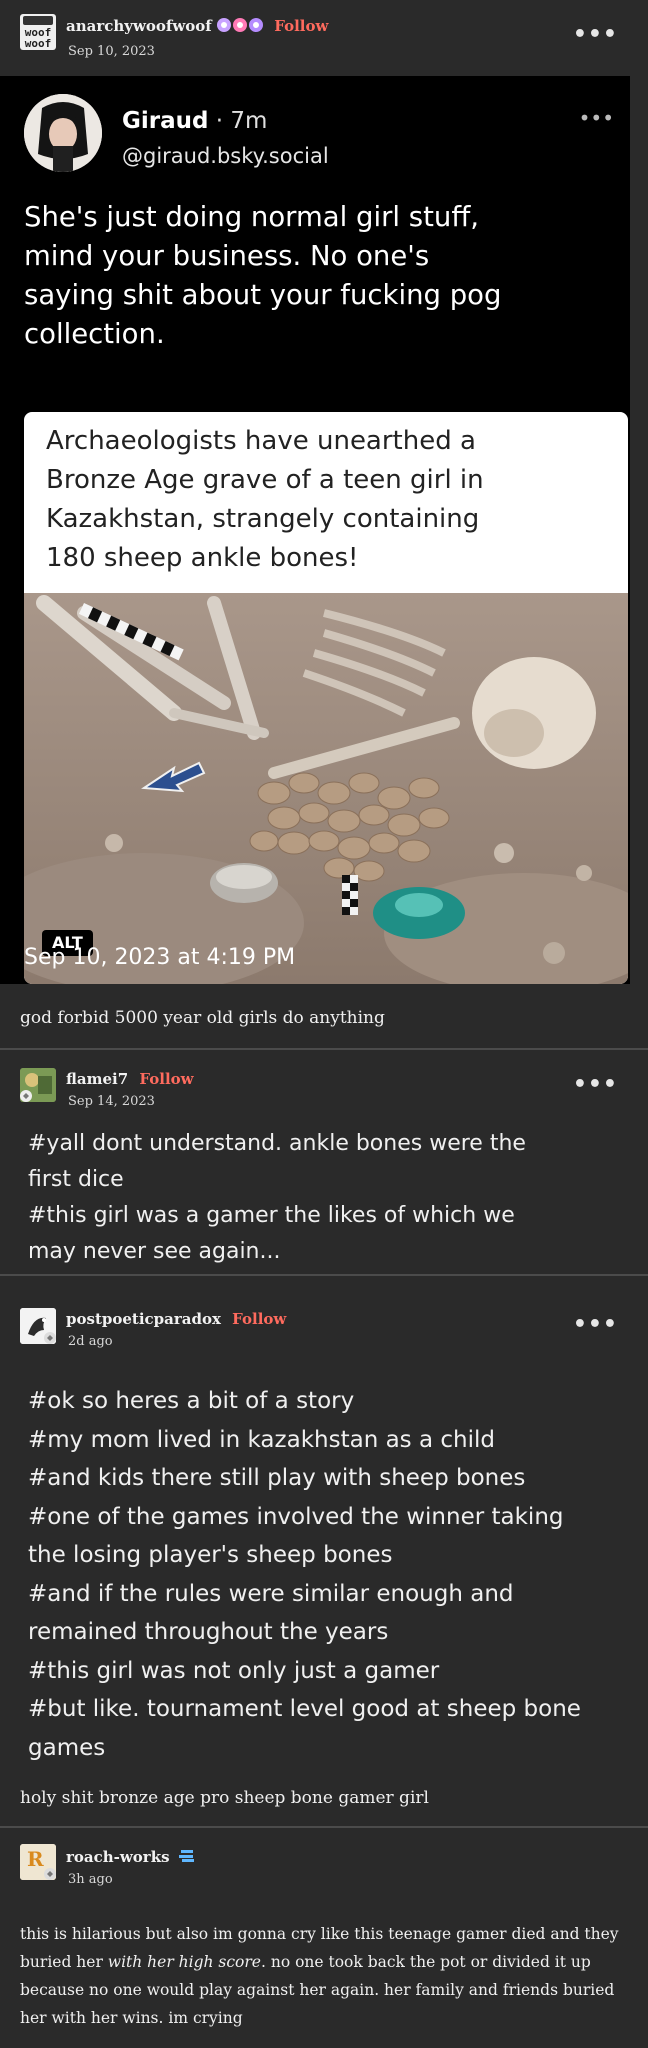 The width and height of the screenshot is (648, 2048). Describe the element at coordinates (165, 121) in the screenshot. I see `tweet-author-name: Giraud` at that location.